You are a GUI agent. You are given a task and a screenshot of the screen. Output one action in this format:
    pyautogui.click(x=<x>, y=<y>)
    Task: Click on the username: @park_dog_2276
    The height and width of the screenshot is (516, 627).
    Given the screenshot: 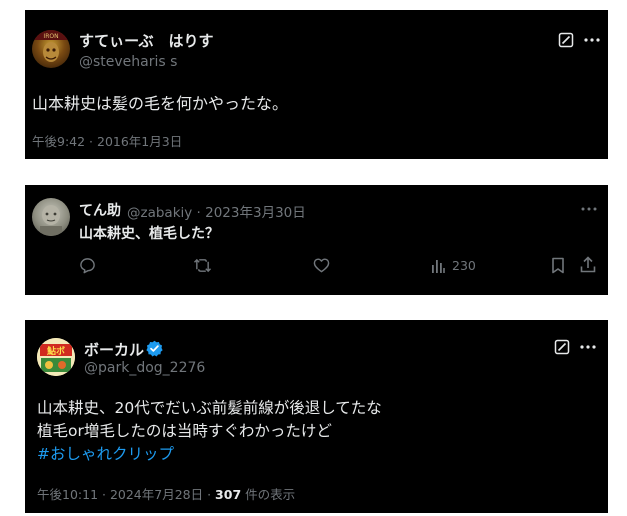 What is the action you would take?
    pyautogui.click(x=144, y=368)
    